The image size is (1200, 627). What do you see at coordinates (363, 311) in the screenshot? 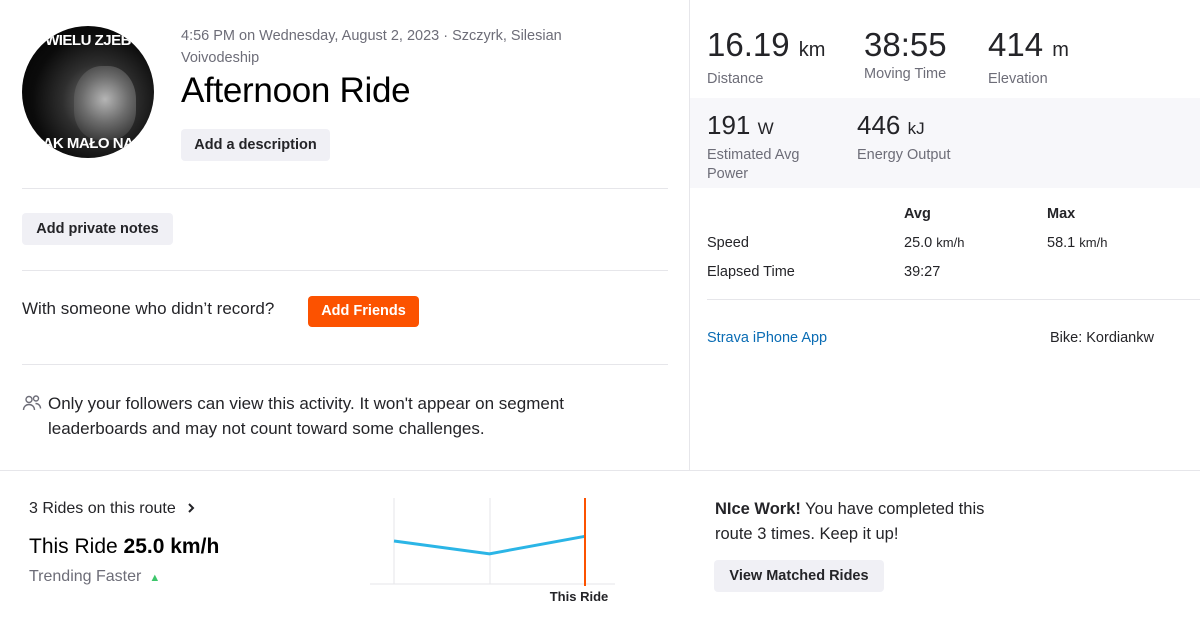
I see `add-friends-button: Add Friends` at bounding box center [363, 311].